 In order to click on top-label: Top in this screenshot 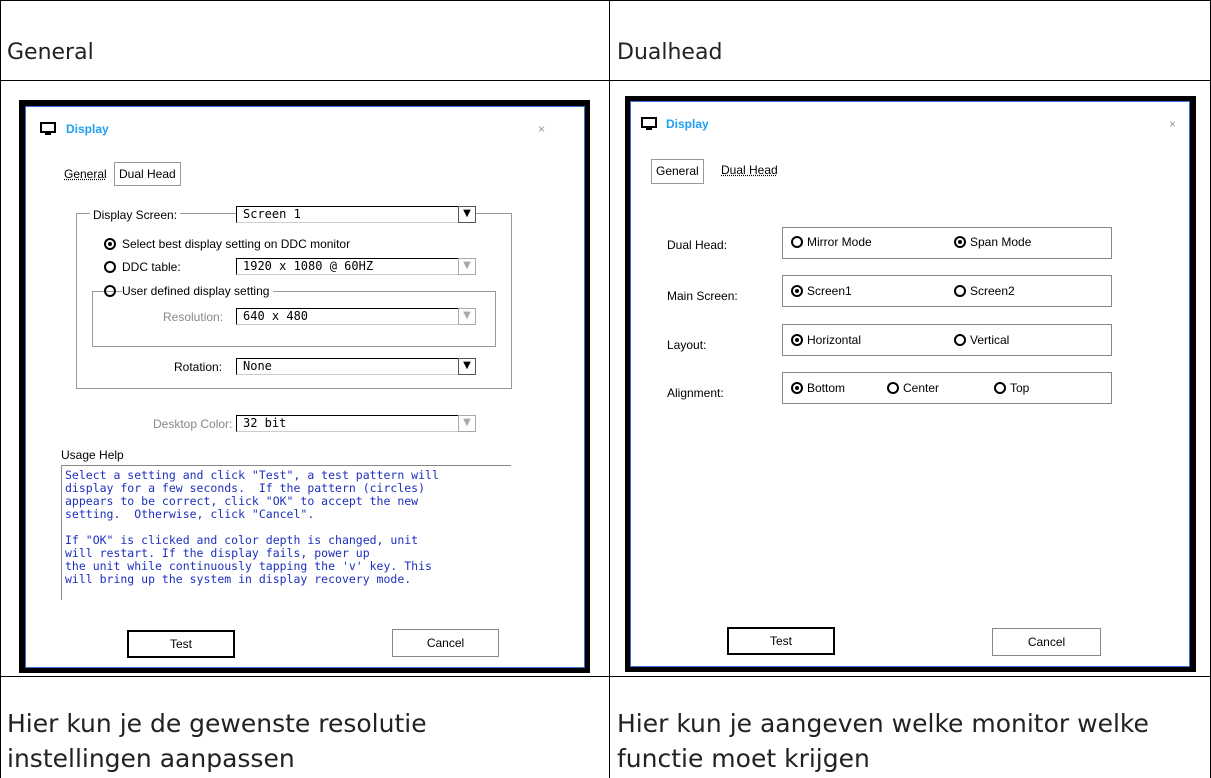, I will do `click(1020, 388)`.